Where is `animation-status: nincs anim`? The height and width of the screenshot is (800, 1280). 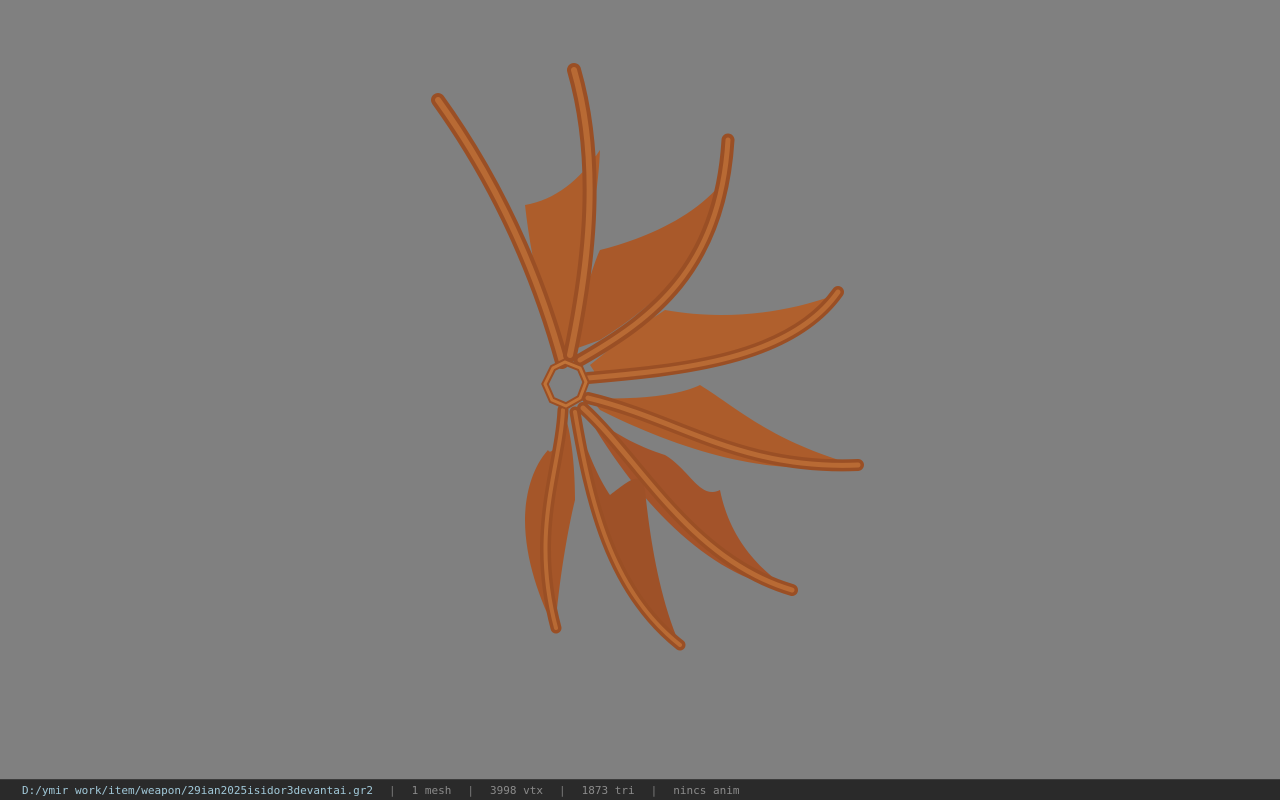 animation-status: nincs anim is located at coordinates (706, 790).